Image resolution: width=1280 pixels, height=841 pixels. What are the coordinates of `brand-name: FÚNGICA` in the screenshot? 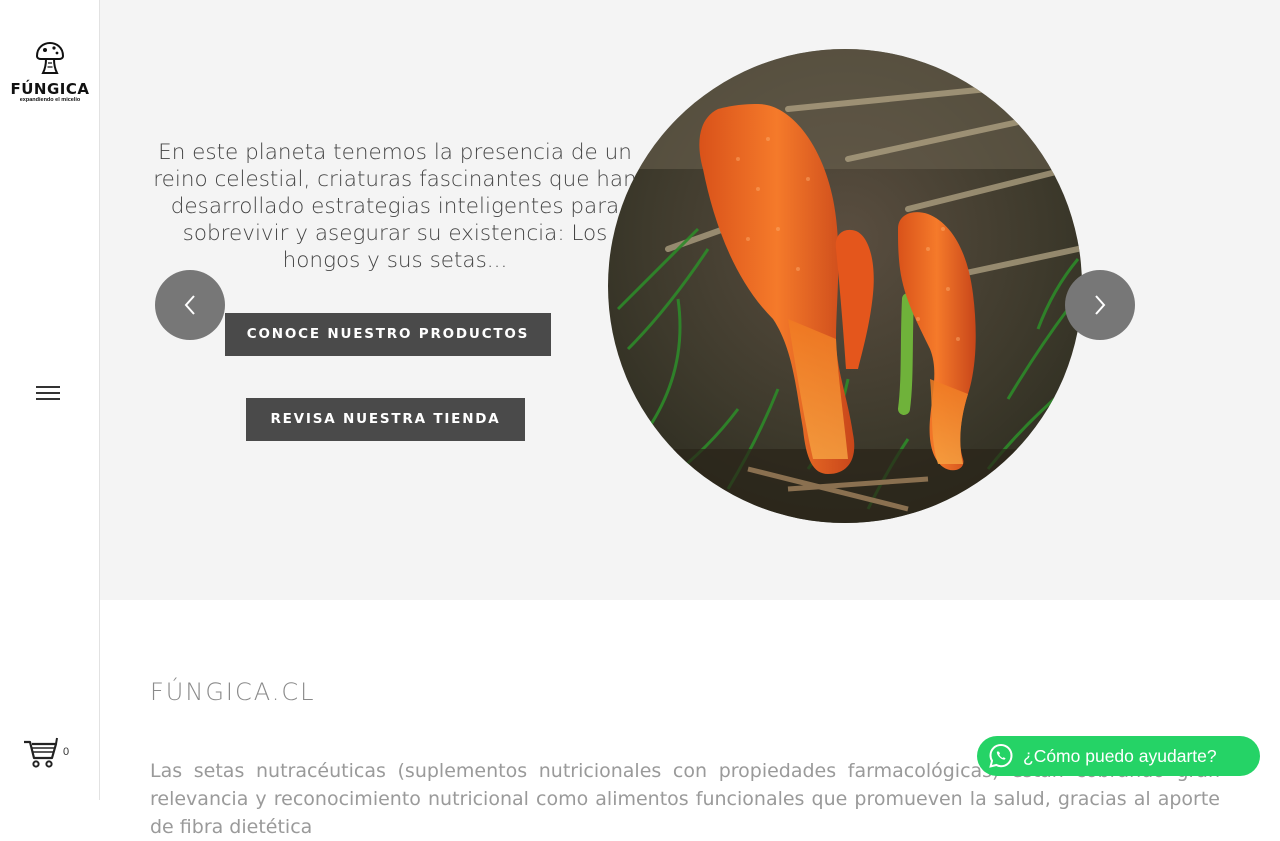 It's located at (50, 89).